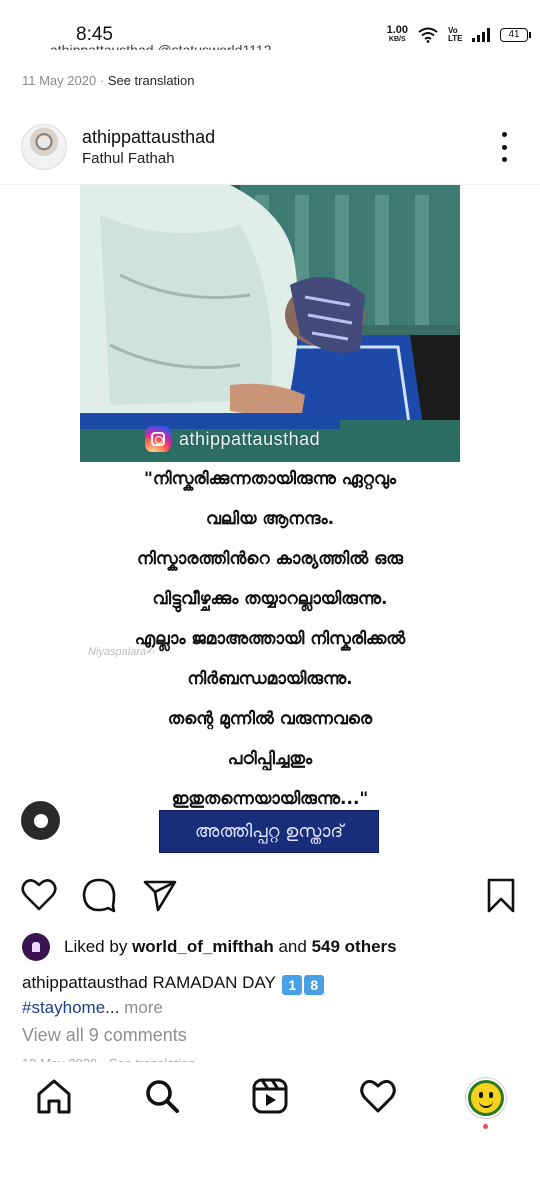 The image size is (540, 1200). I want to click on name-banner: അത്തിപ്പറ്റ ഉസ്താദ്, so click(269, 831).